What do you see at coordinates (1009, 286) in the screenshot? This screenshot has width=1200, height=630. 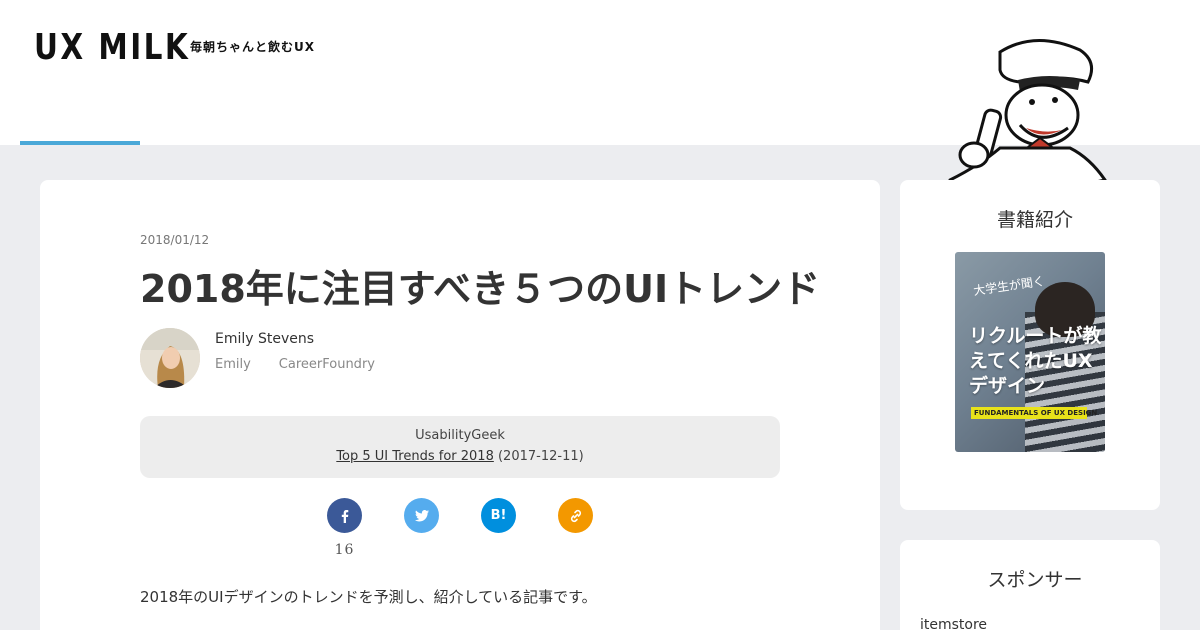 I see `book-subtitle: 大学生が聞く` at bounding box center [1009, 286].